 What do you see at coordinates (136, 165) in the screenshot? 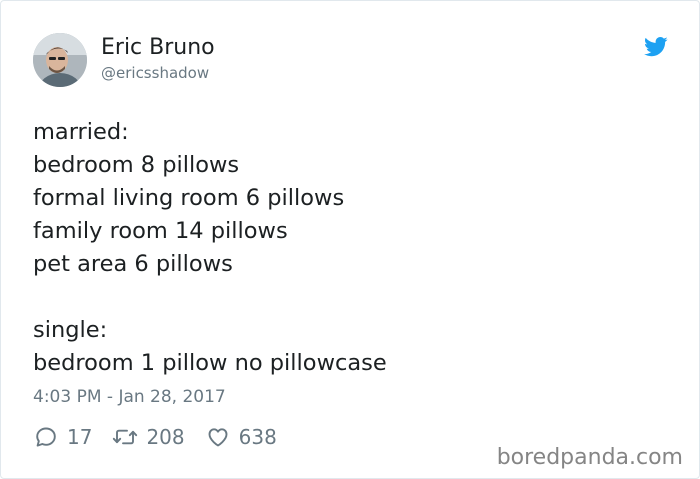
I see `tweet-line: bedroom 8 pillows` at bounding box center [136, 165].